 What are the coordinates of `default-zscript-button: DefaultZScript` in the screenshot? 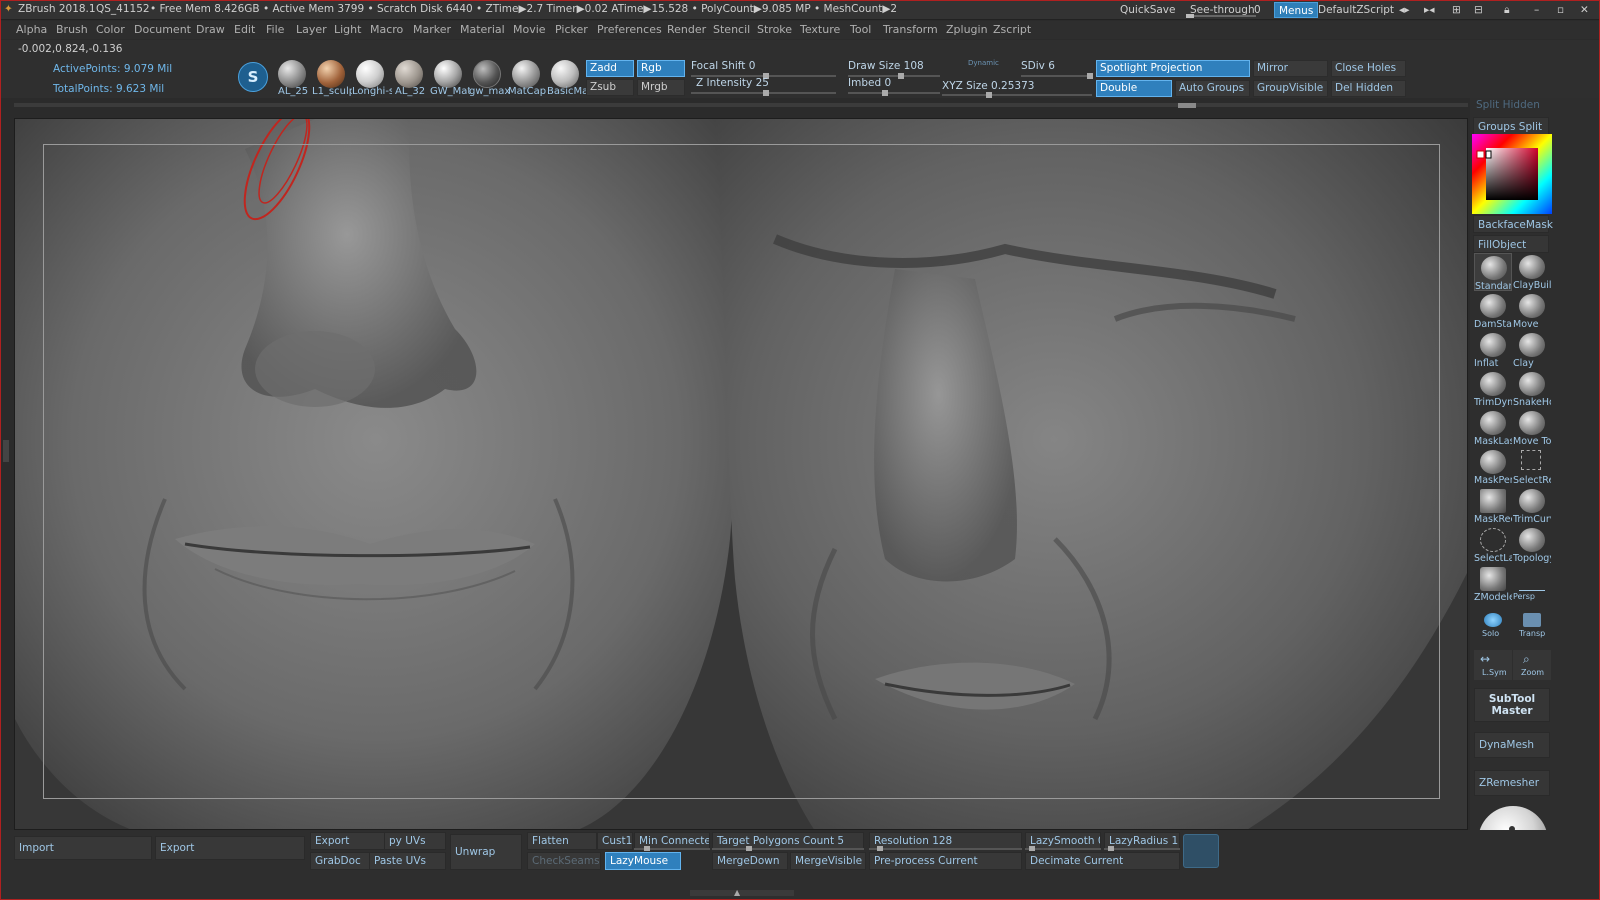 It's located at (1356, 10).